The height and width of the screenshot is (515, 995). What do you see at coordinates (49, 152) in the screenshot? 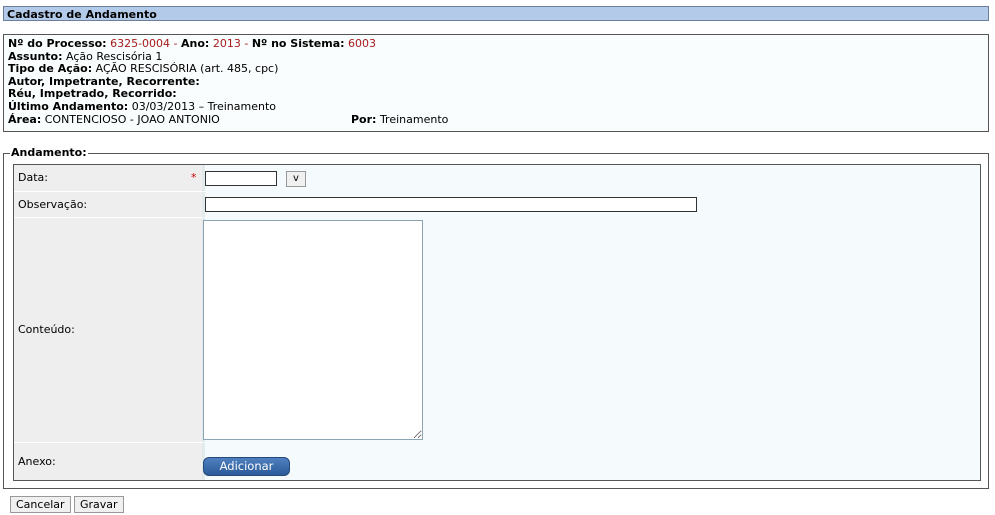
I see `andamento-legend: Andamento:` at bounding box center [49, 152].